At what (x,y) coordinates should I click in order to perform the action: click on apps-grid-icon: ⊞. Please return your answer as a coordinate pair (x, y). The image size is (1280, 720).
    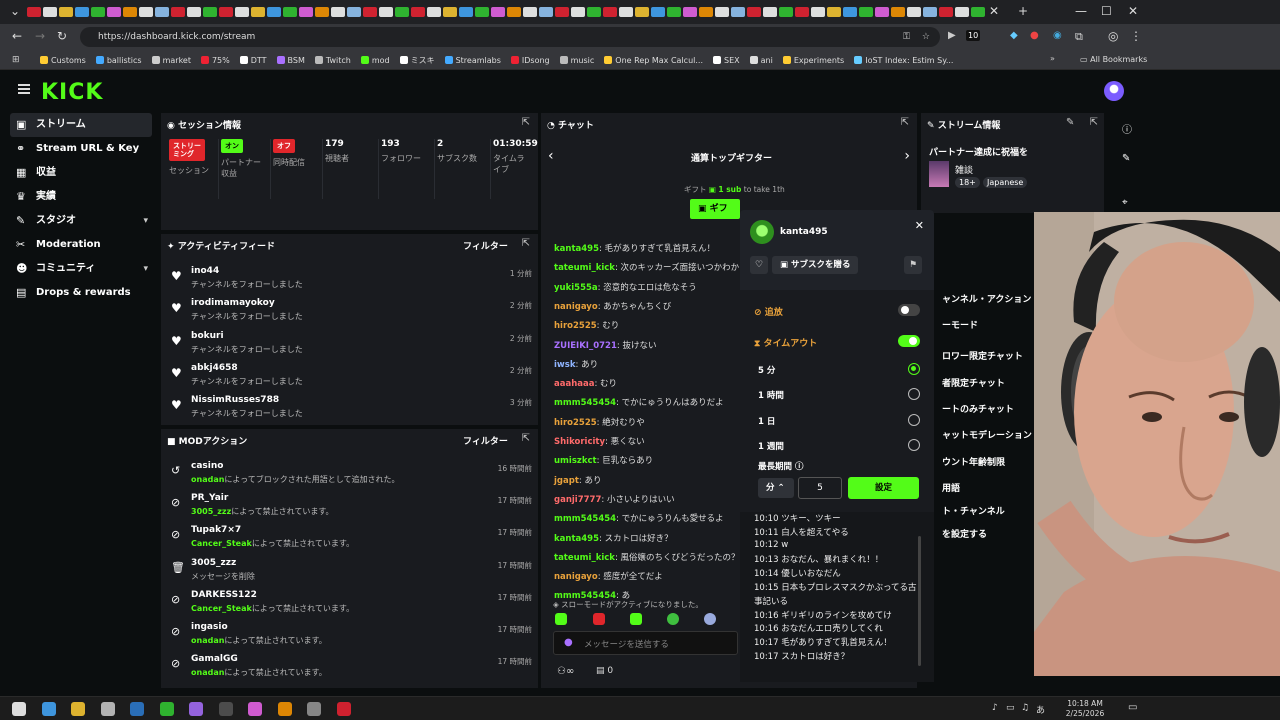
    Looking at the image, I should click on (16, 60).